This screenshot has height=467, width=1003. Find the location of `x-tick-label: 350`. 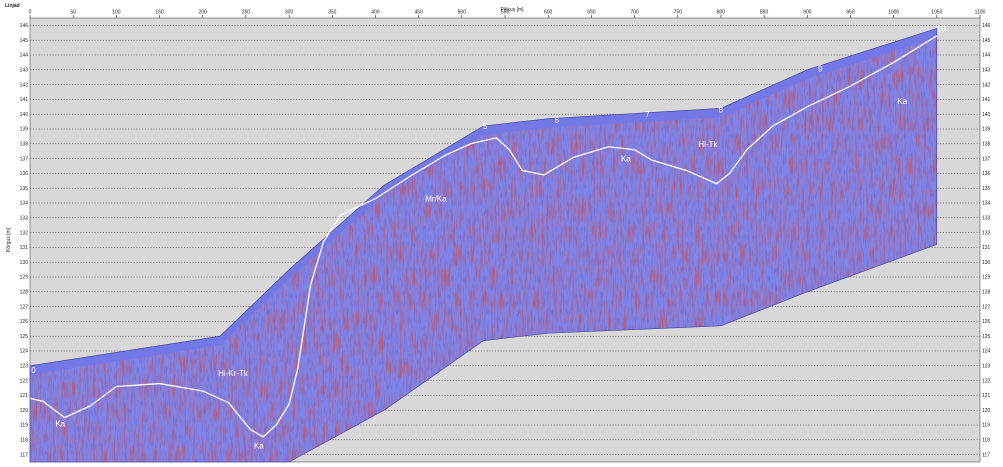

x-tick-label: 350 is located at coordinates (332, 13).